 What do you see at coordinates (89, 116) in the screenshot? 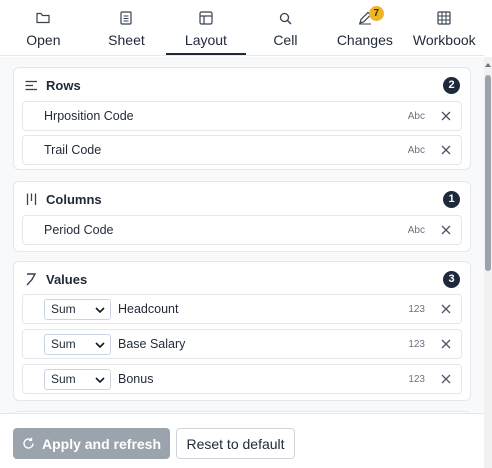
I see `field-name: Hrposition Code` at bounding box center [89, 116].